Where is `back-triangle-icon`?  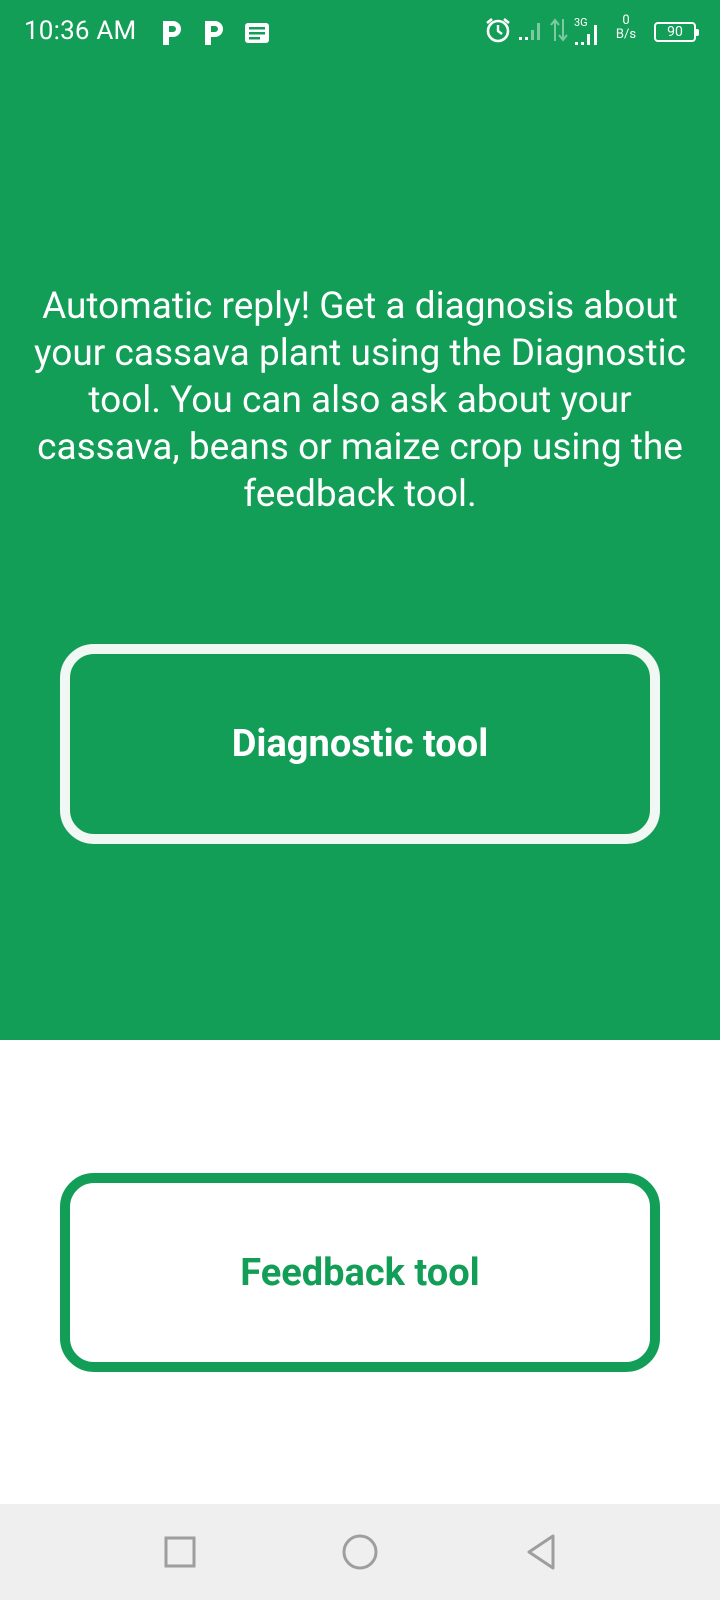 back-triangle-icon is located at coordinates (541, 1554).